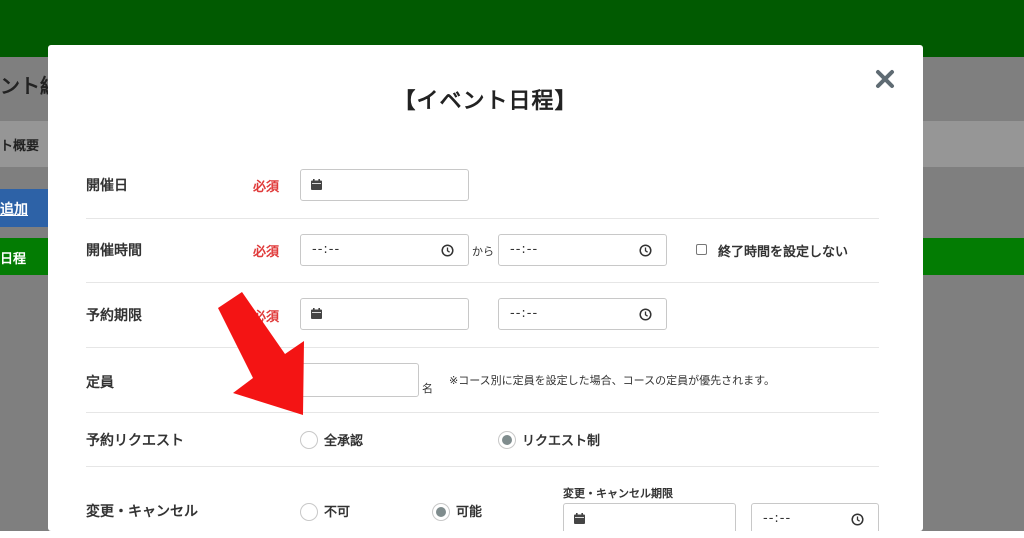  What do you see at coordinates (114, 316) in the screenshot?
I see `reservation-deadline-label: 予約期限` at bounding box center [114, 316].